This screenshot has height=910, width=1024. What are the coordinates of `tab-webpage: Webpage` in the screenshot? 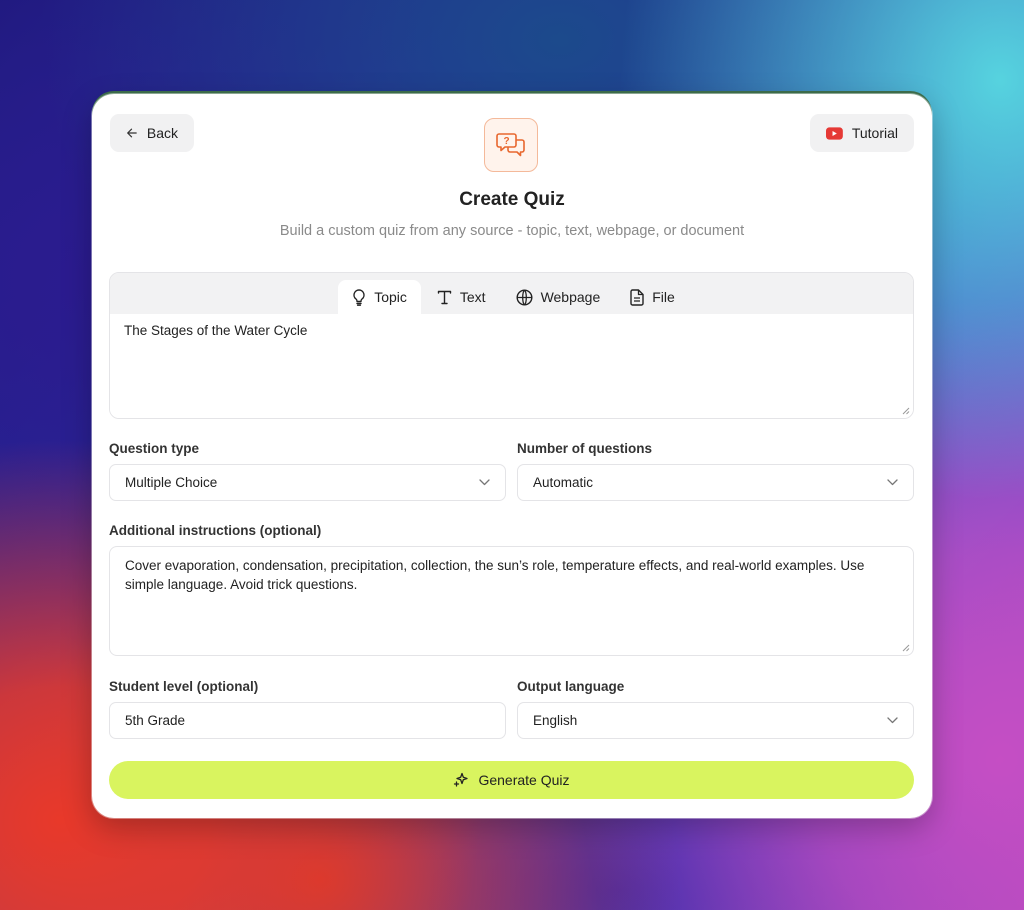 It's located at (558, 297).